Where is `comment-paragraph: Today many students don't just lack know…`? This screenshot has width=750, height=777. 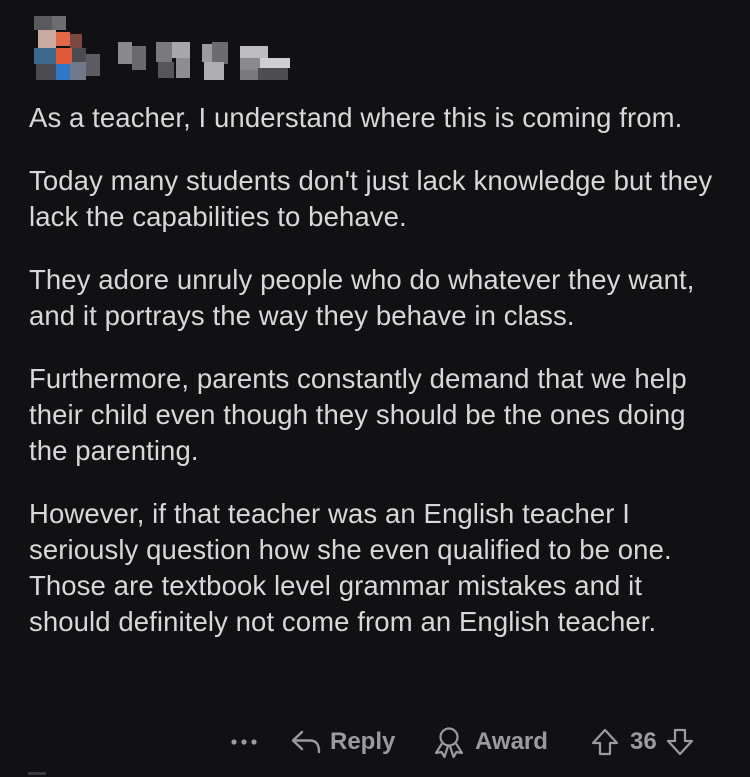 comment-paragraph: Today many students don't just lack know… is located at coordinates (371, 198).